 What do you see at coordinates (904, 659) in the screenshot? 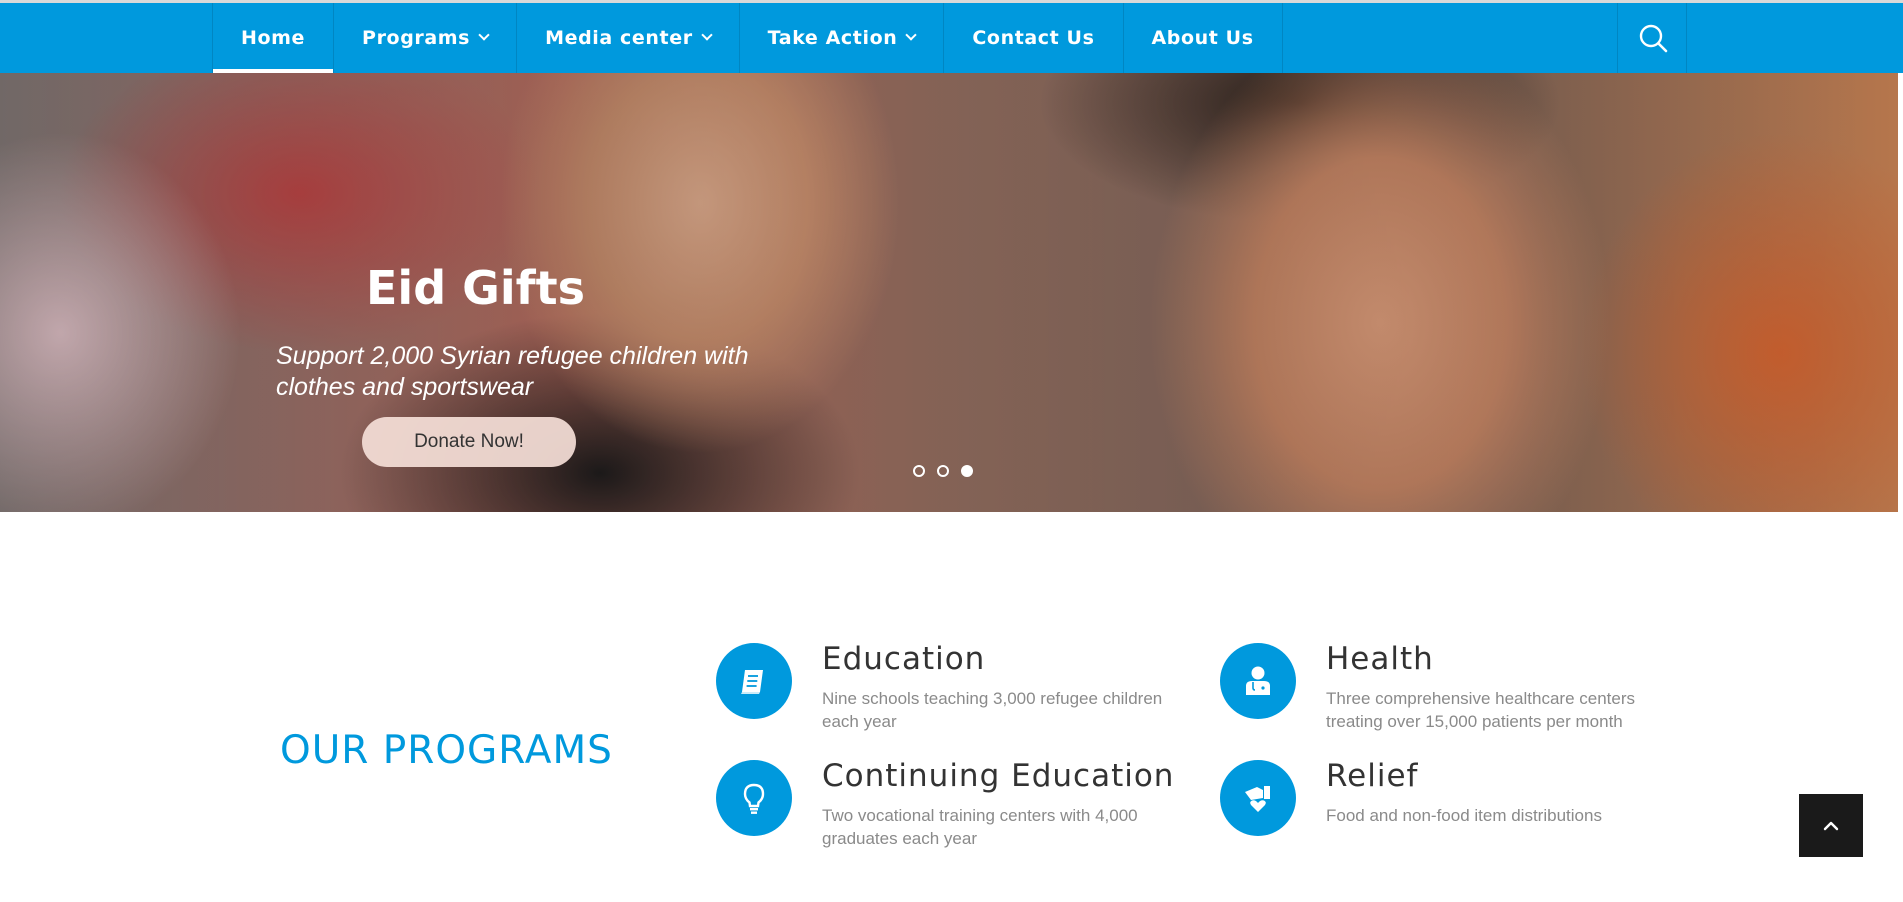
I see `program-name: Education` at bounding box center [904, 659].